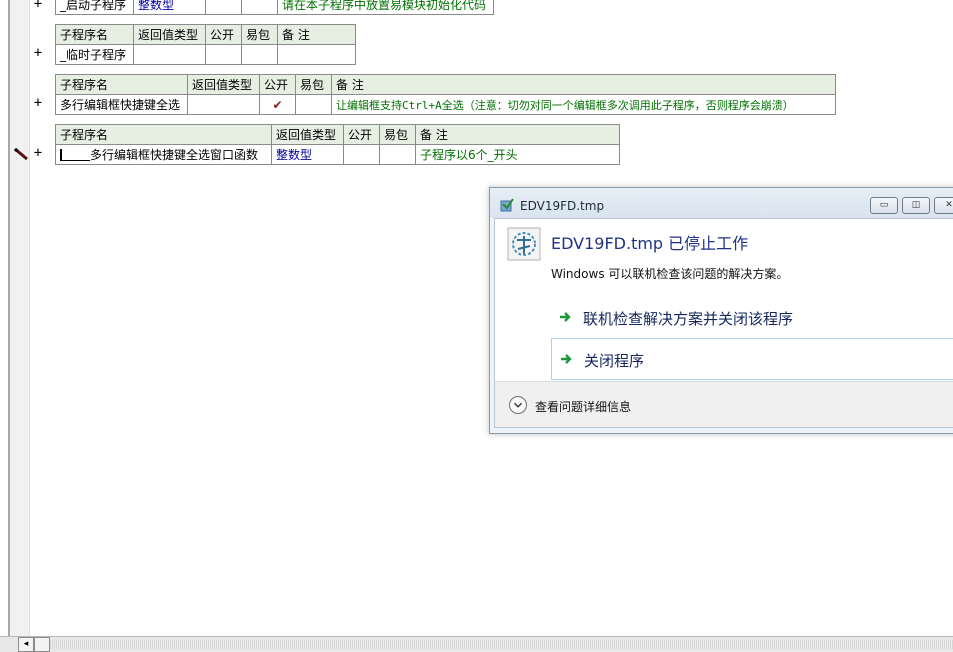 The height and width of the screenshot is (652, 953). Describe the element at coordinates (42, 644) in the screenshot. I see `scroll-thumb` at that location.